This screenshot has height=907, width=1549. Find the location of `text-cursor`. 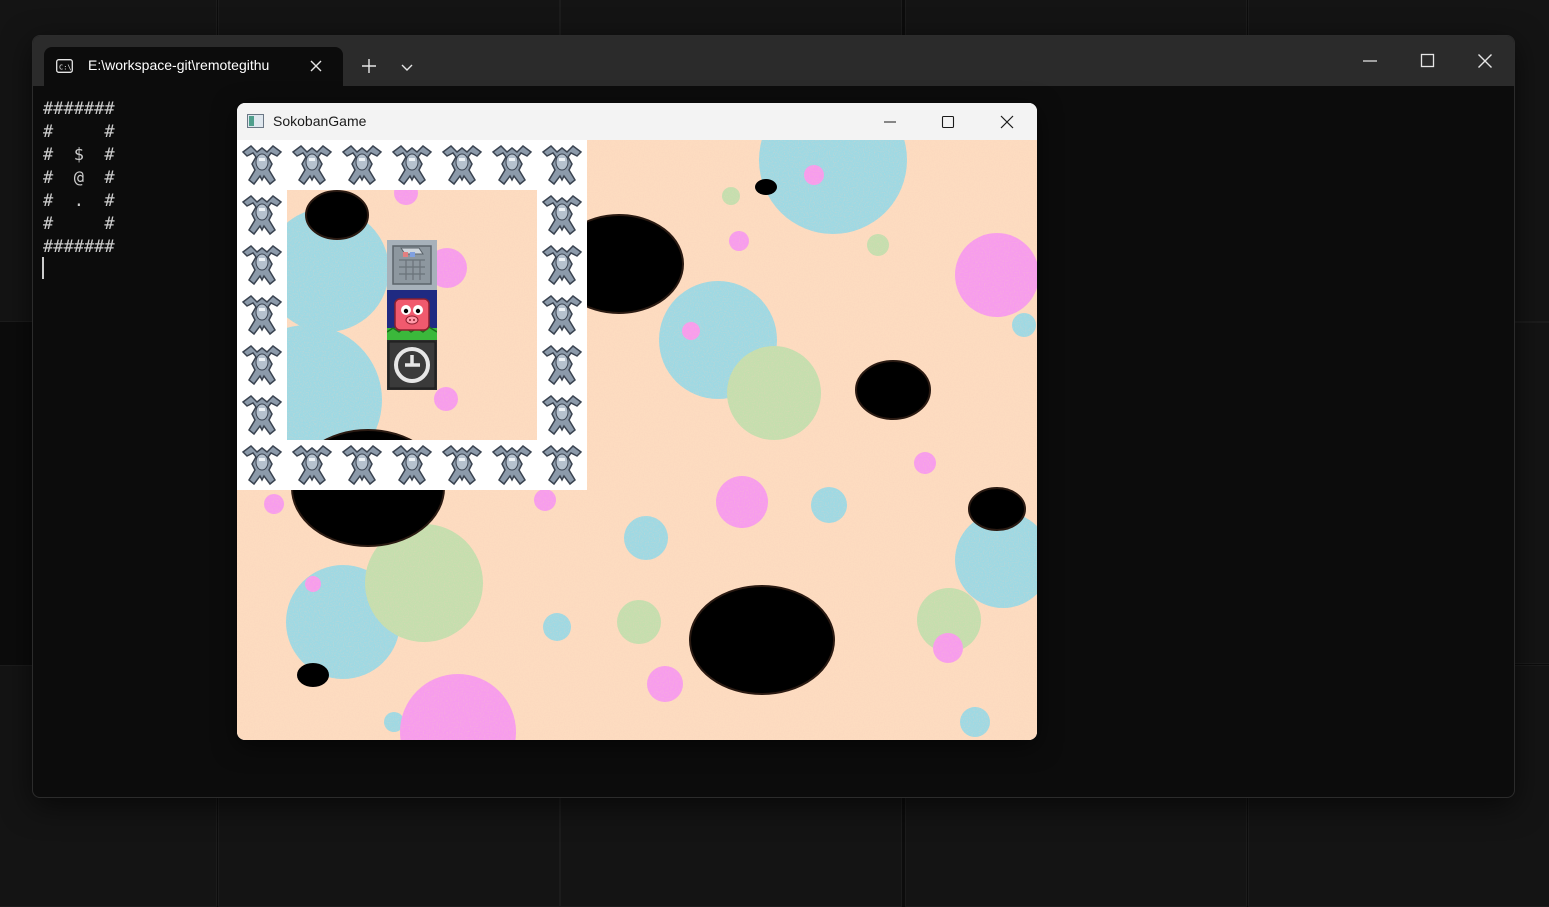

text-cursor is located at coordinates (43, 268).